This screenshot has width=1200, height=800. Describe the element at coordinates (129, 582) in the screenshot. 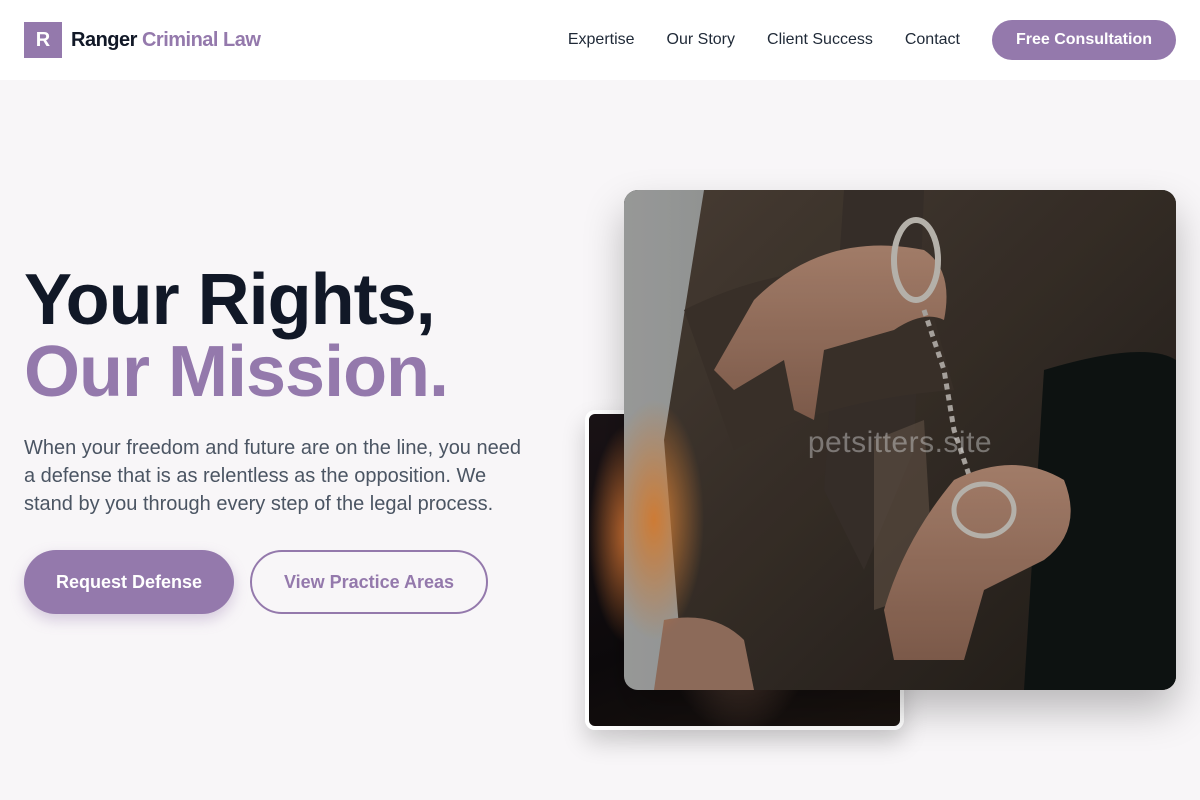

I see `request-defense-button: Request Defense` at that location.